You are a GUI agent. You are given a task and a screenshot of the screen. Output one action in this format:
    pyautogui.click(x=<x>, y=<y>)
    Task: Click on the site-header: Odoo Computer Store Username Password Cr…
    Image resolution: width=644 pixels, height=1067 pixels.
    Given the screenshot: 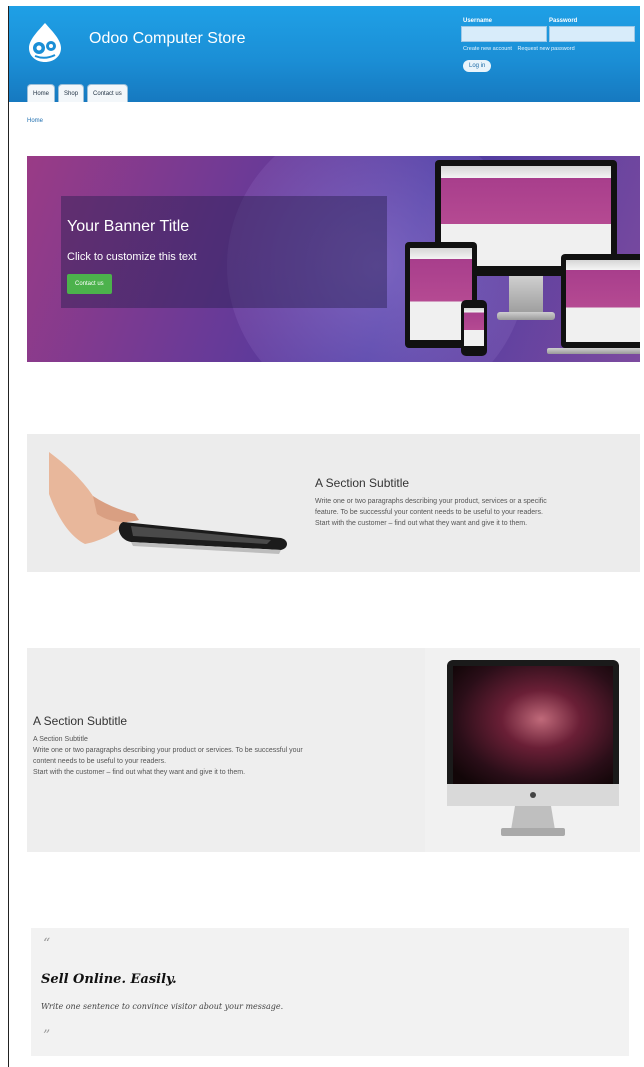 What is the action you would take?
    pyautogui.click(x=324, y=54)
    